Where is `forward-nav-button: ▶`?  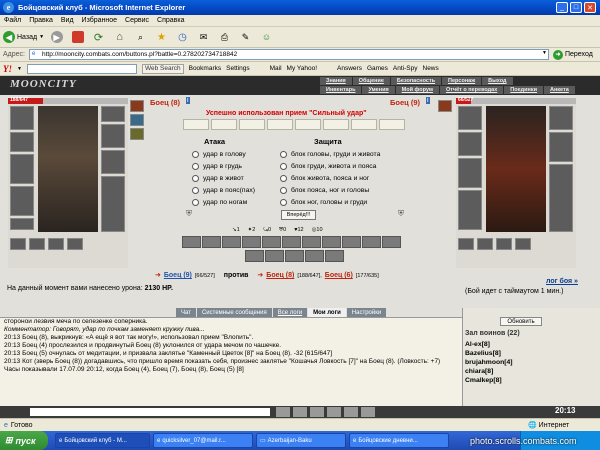 forward-nav-button: ▶ is located at coordinates (56, 37).